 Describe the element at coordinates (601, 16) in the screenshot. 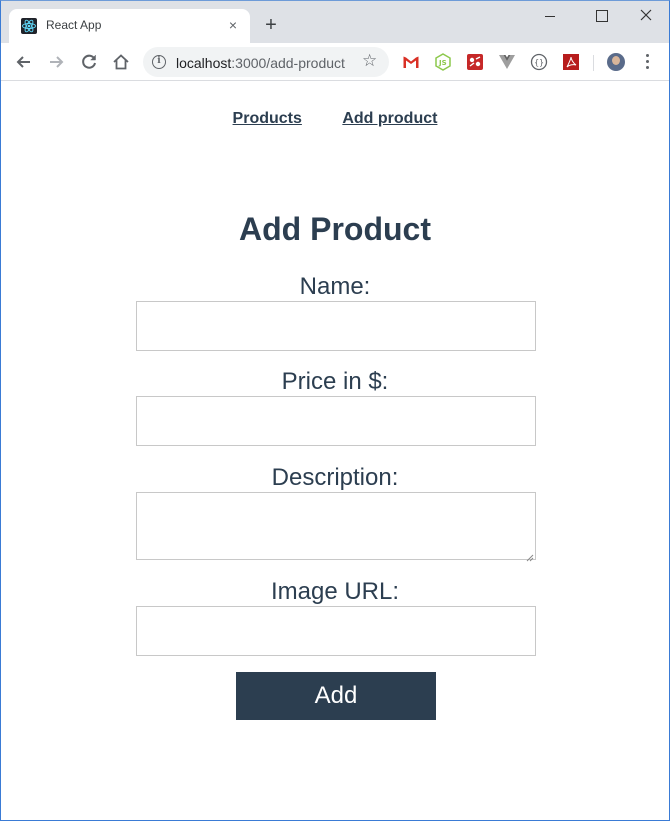

I see `maximize-icon` at that location.